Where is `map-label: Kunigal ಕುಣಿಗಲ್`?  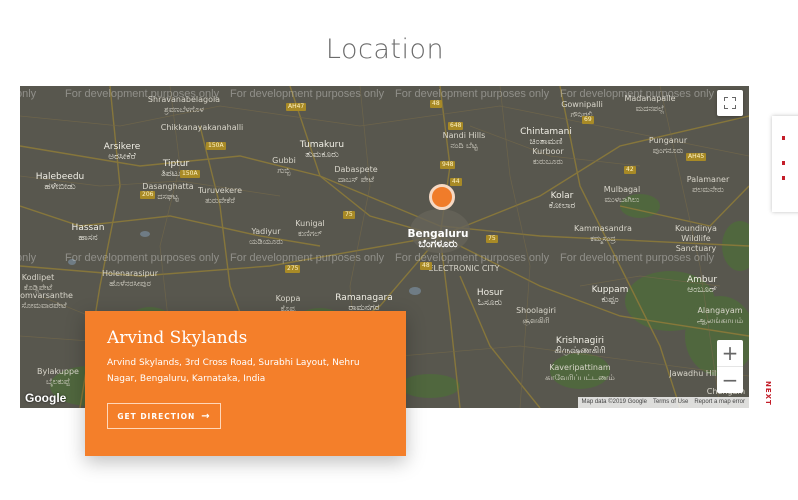
map-label: Kunigal ಕುಣಿಗಲ್ is located at coordinates (310, 228).